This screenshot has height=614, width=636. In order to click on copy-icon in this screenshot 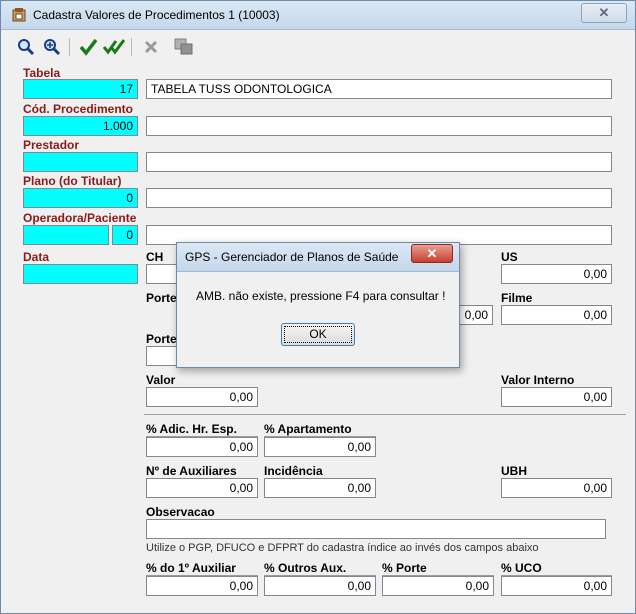, I will do `click(184, 47)`.